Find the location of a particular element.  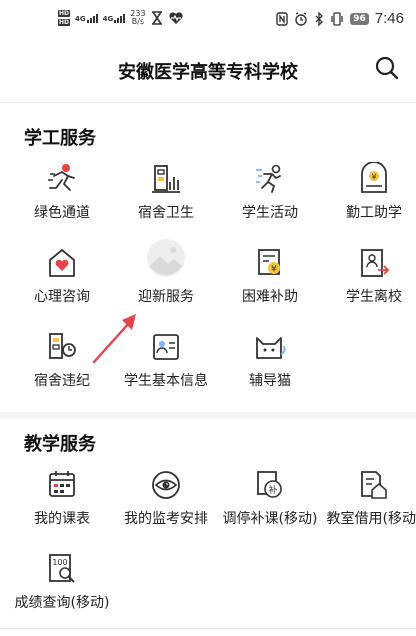

service-item-label: 心理咨询 is located at coordinates (62, 297).